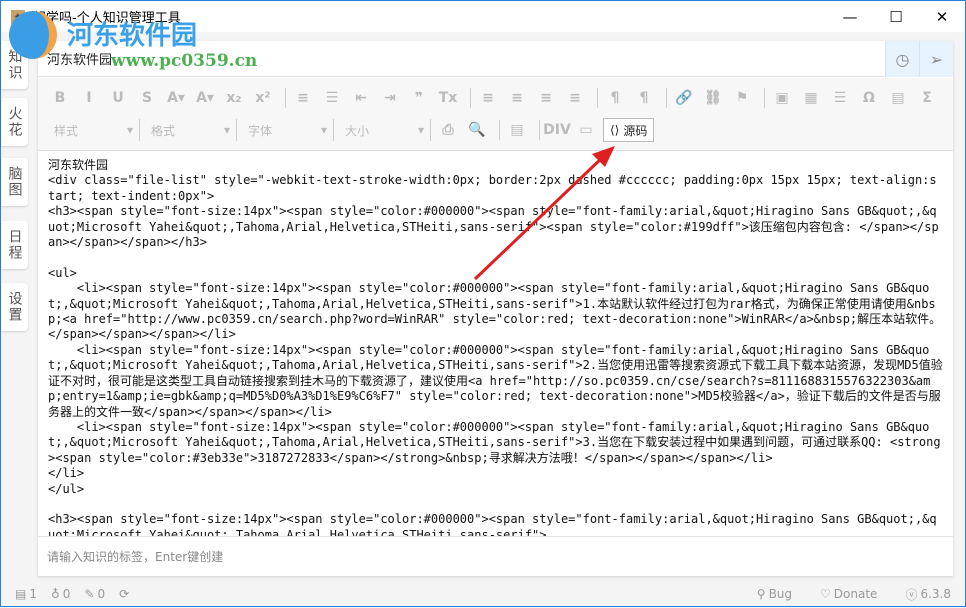 The height and width of the screenshot is (608, 966). I want to click on sidebar-tab-schedule: 日程, so click(14, 245).